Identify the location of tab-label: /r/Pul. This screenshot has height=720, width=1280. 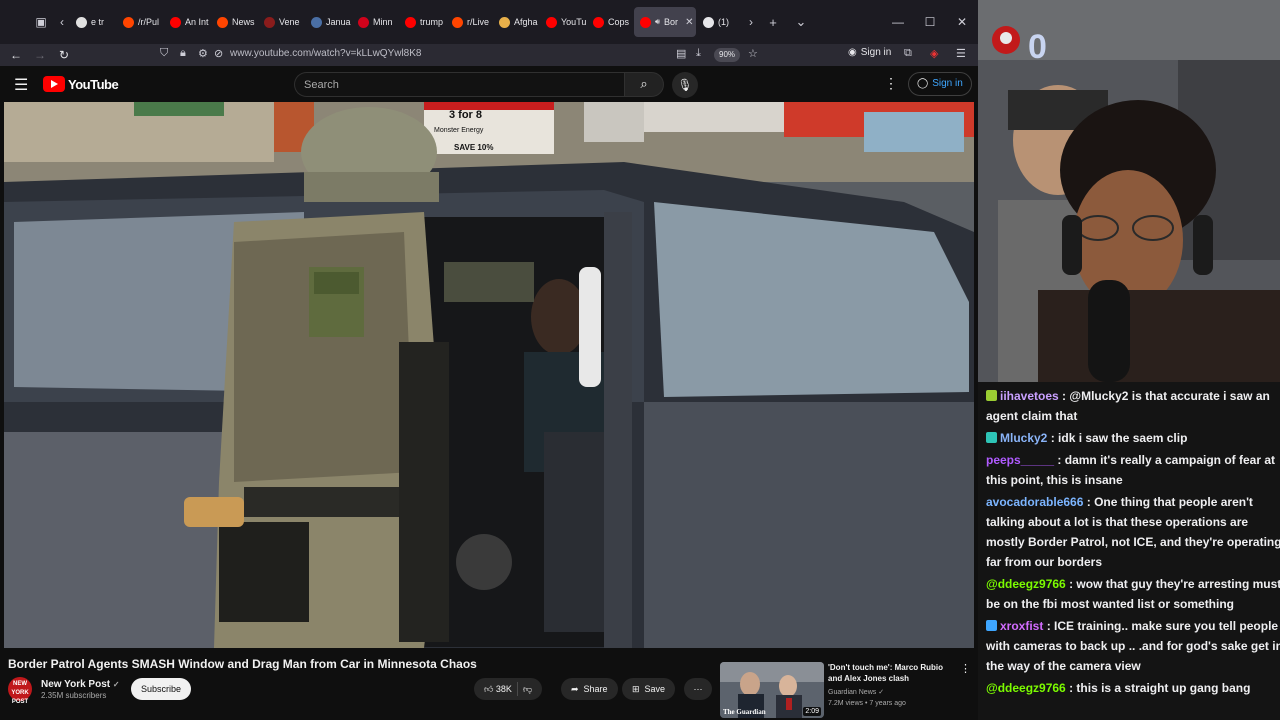
(149, 22).